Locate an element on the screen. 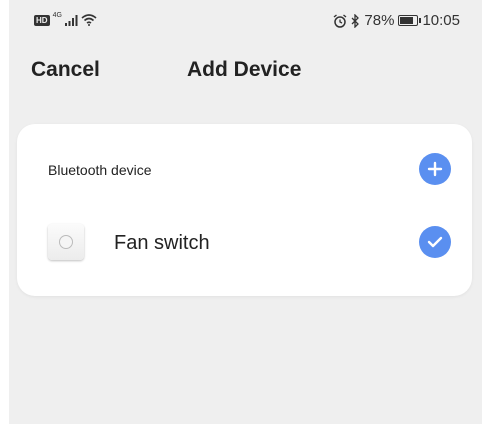  check-icon is located at coordinates (435, 242).